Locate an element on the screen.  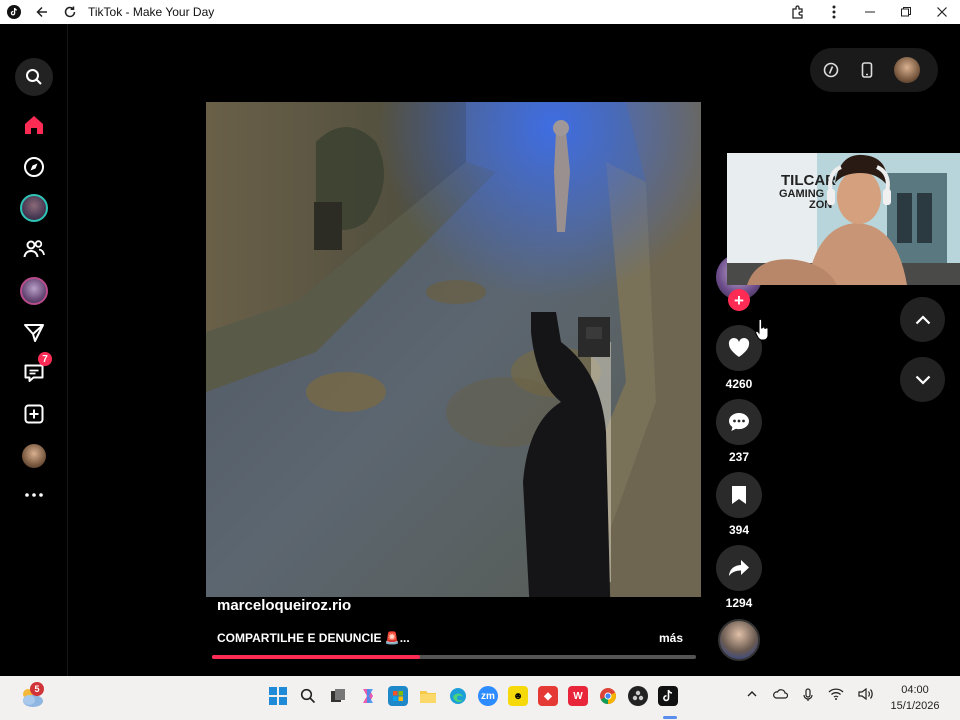
plus-square-icon is located at coordinates (34, 414).